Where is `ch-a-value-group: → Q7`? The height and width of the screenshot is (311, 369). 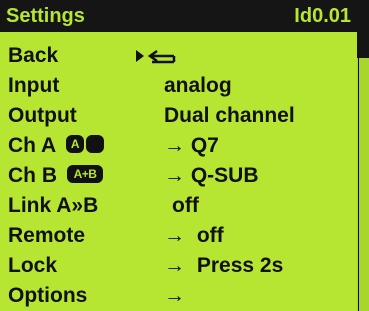
ch-a-value-group: → Q7 is located at coordinates (191, 146).